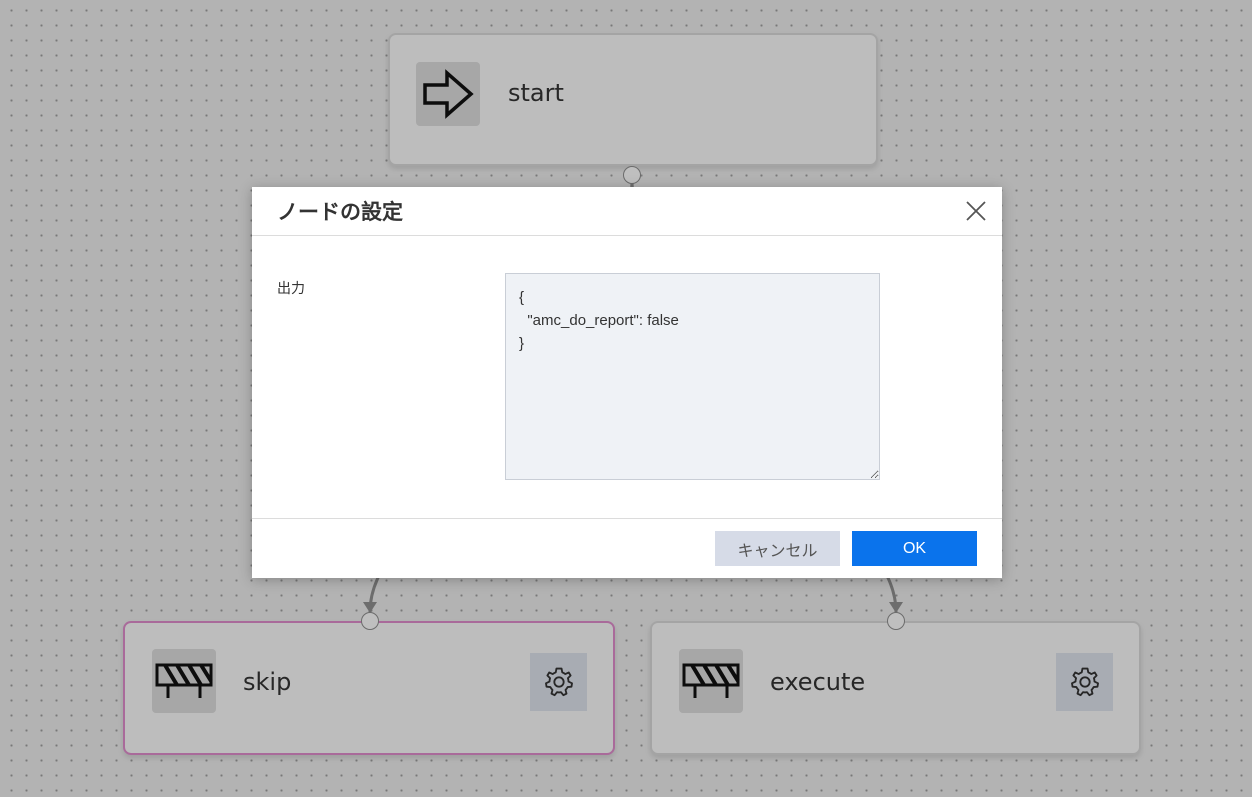  What do you see at coordinates (627, 211) in the screenshot?
I see `dialog-header: ノードの設定` at bounding box center [627, 211].